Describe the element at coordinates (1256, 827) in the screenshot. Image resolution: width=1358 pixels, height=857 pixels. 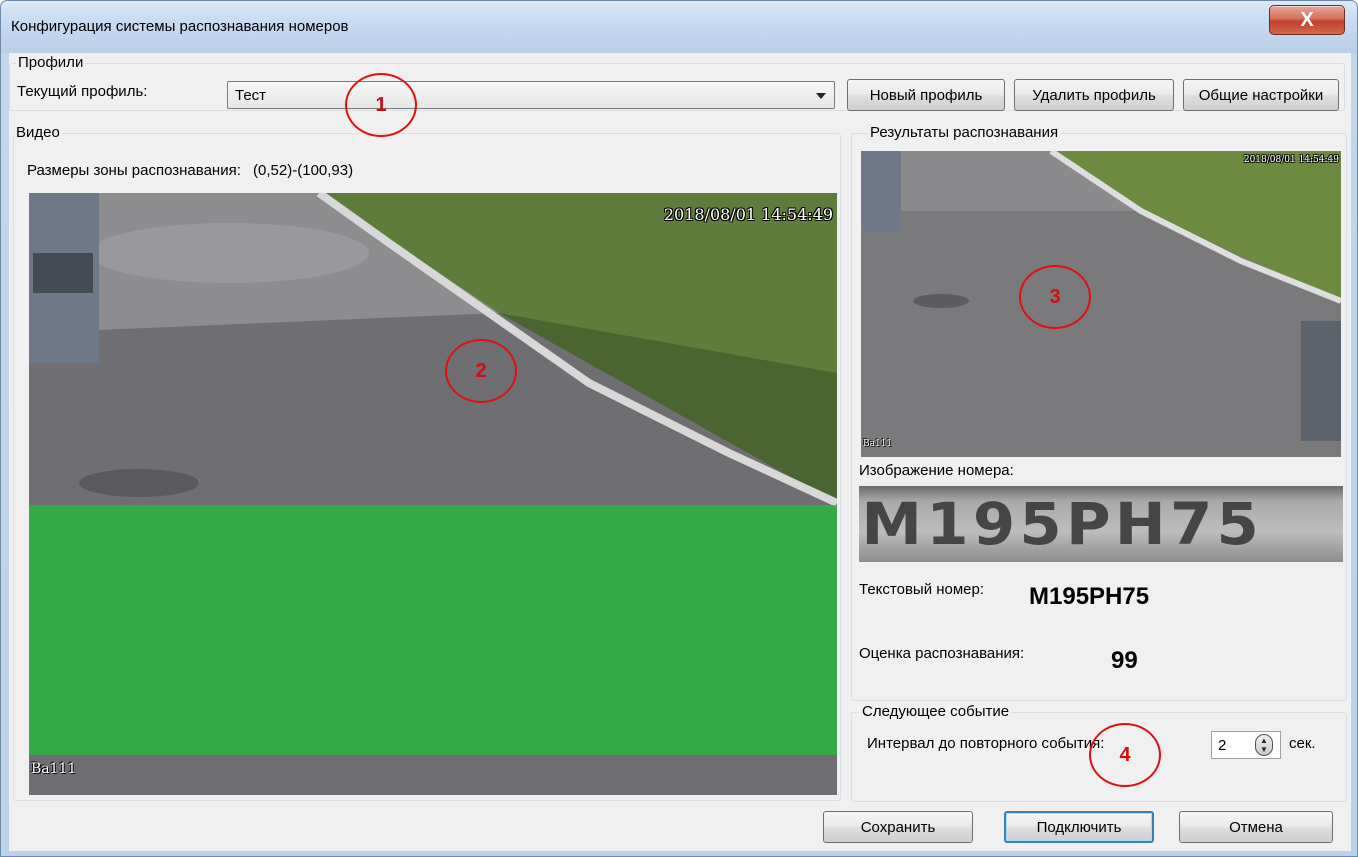
I see `cancel-button: Отмена` at that location.